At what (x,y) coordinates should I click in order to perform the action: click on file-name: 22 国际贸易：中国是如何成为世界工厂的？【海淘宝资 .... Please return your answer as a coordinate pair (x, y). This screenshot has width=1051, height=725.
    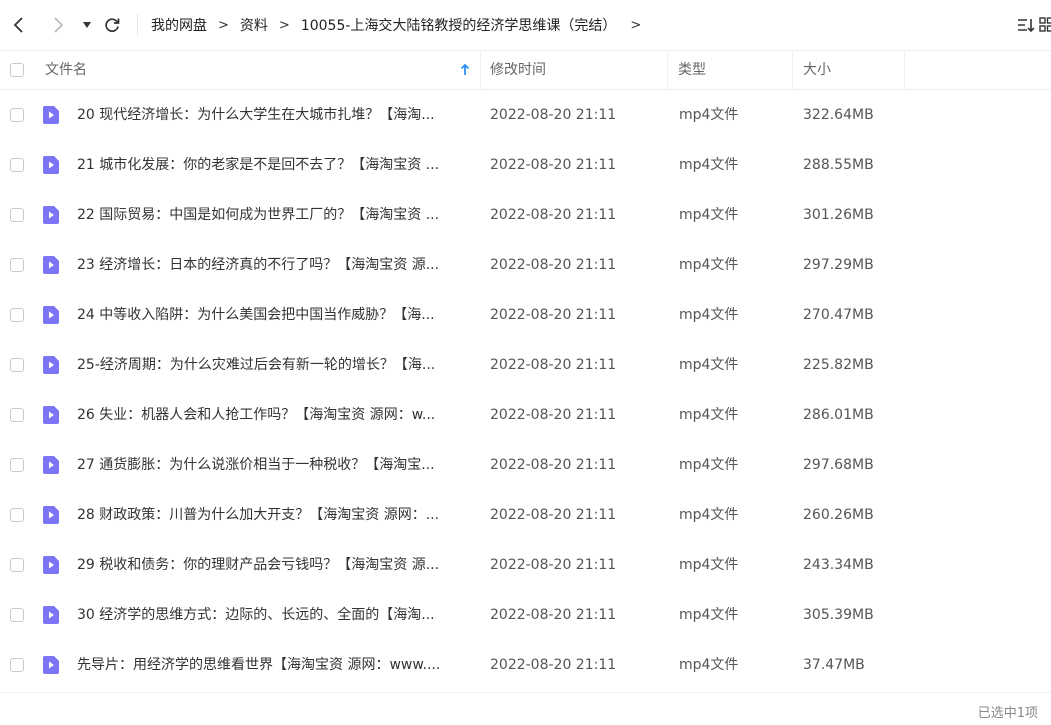
    Looking at the image, I should click on (273, 215).